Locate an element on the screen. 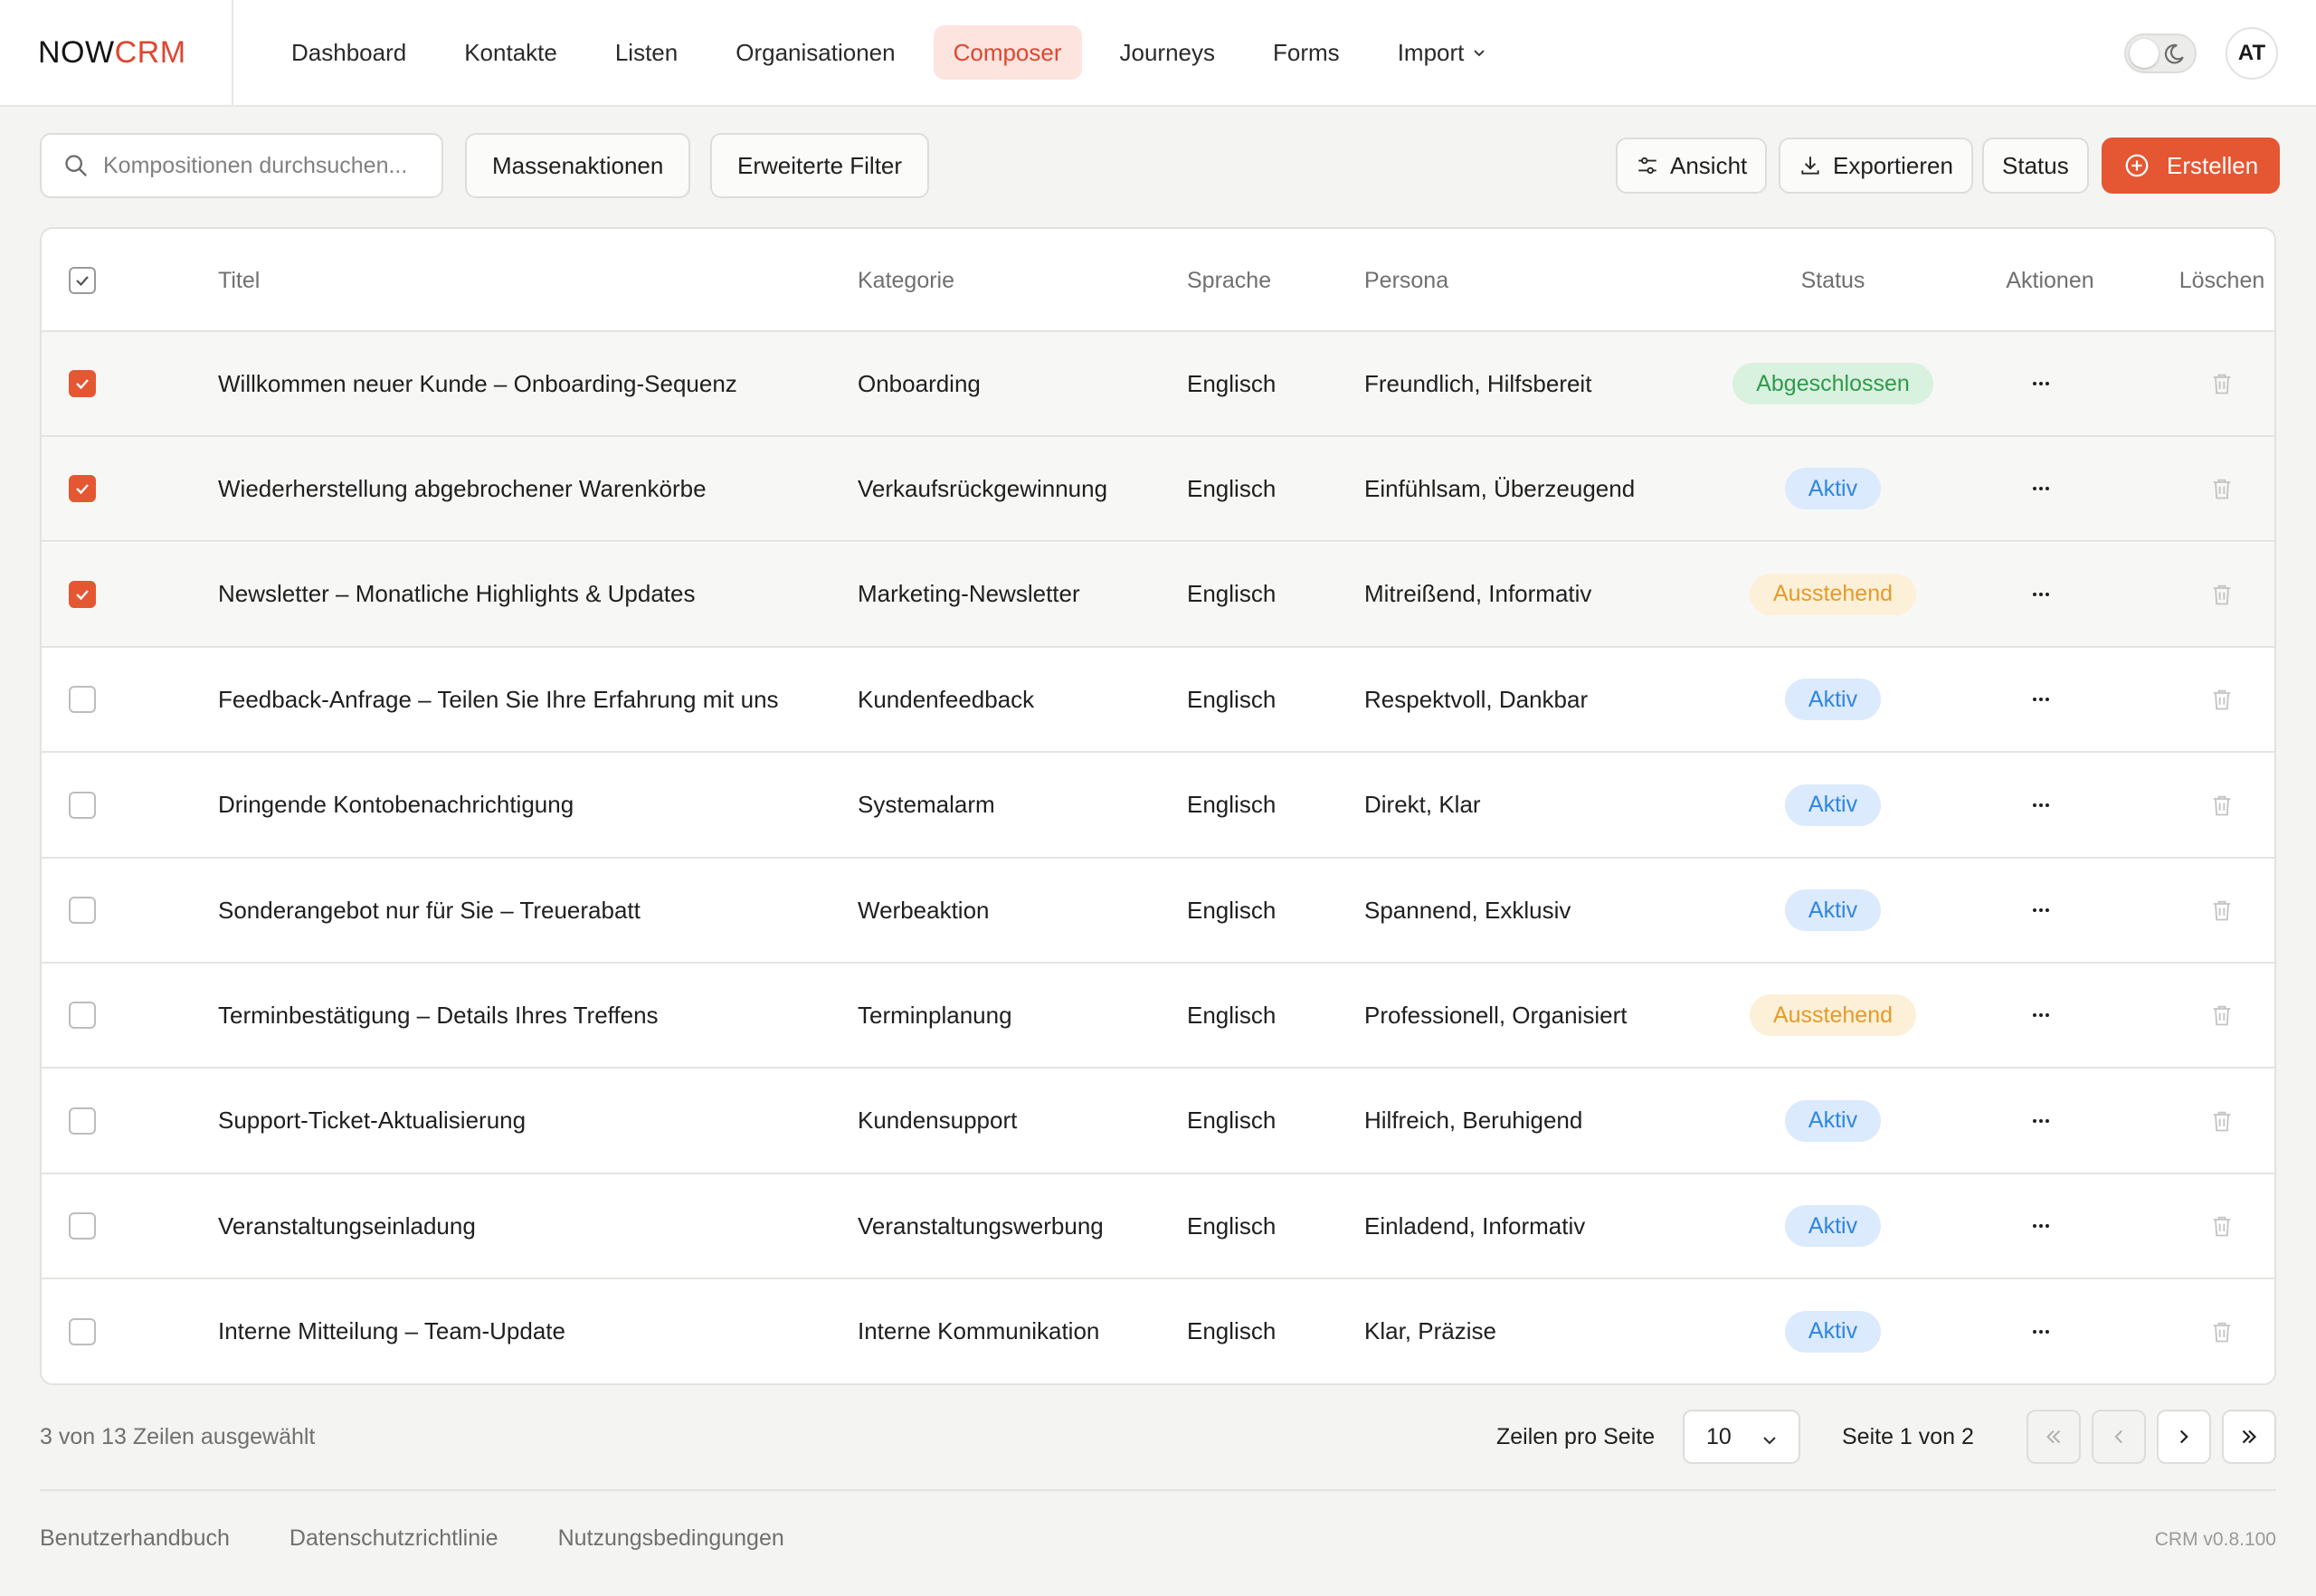  trash-icon is located at coordinates (2222, 490).